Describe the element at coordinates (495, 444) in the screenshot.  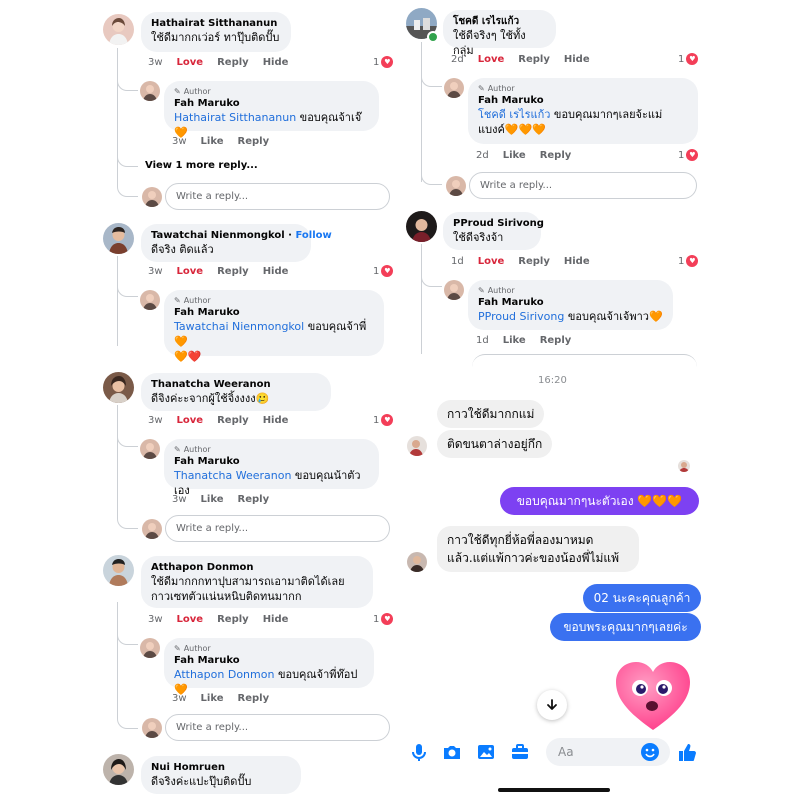
I see `incoming-message: ติดขนตาล่างอยู่กึก` at that location.